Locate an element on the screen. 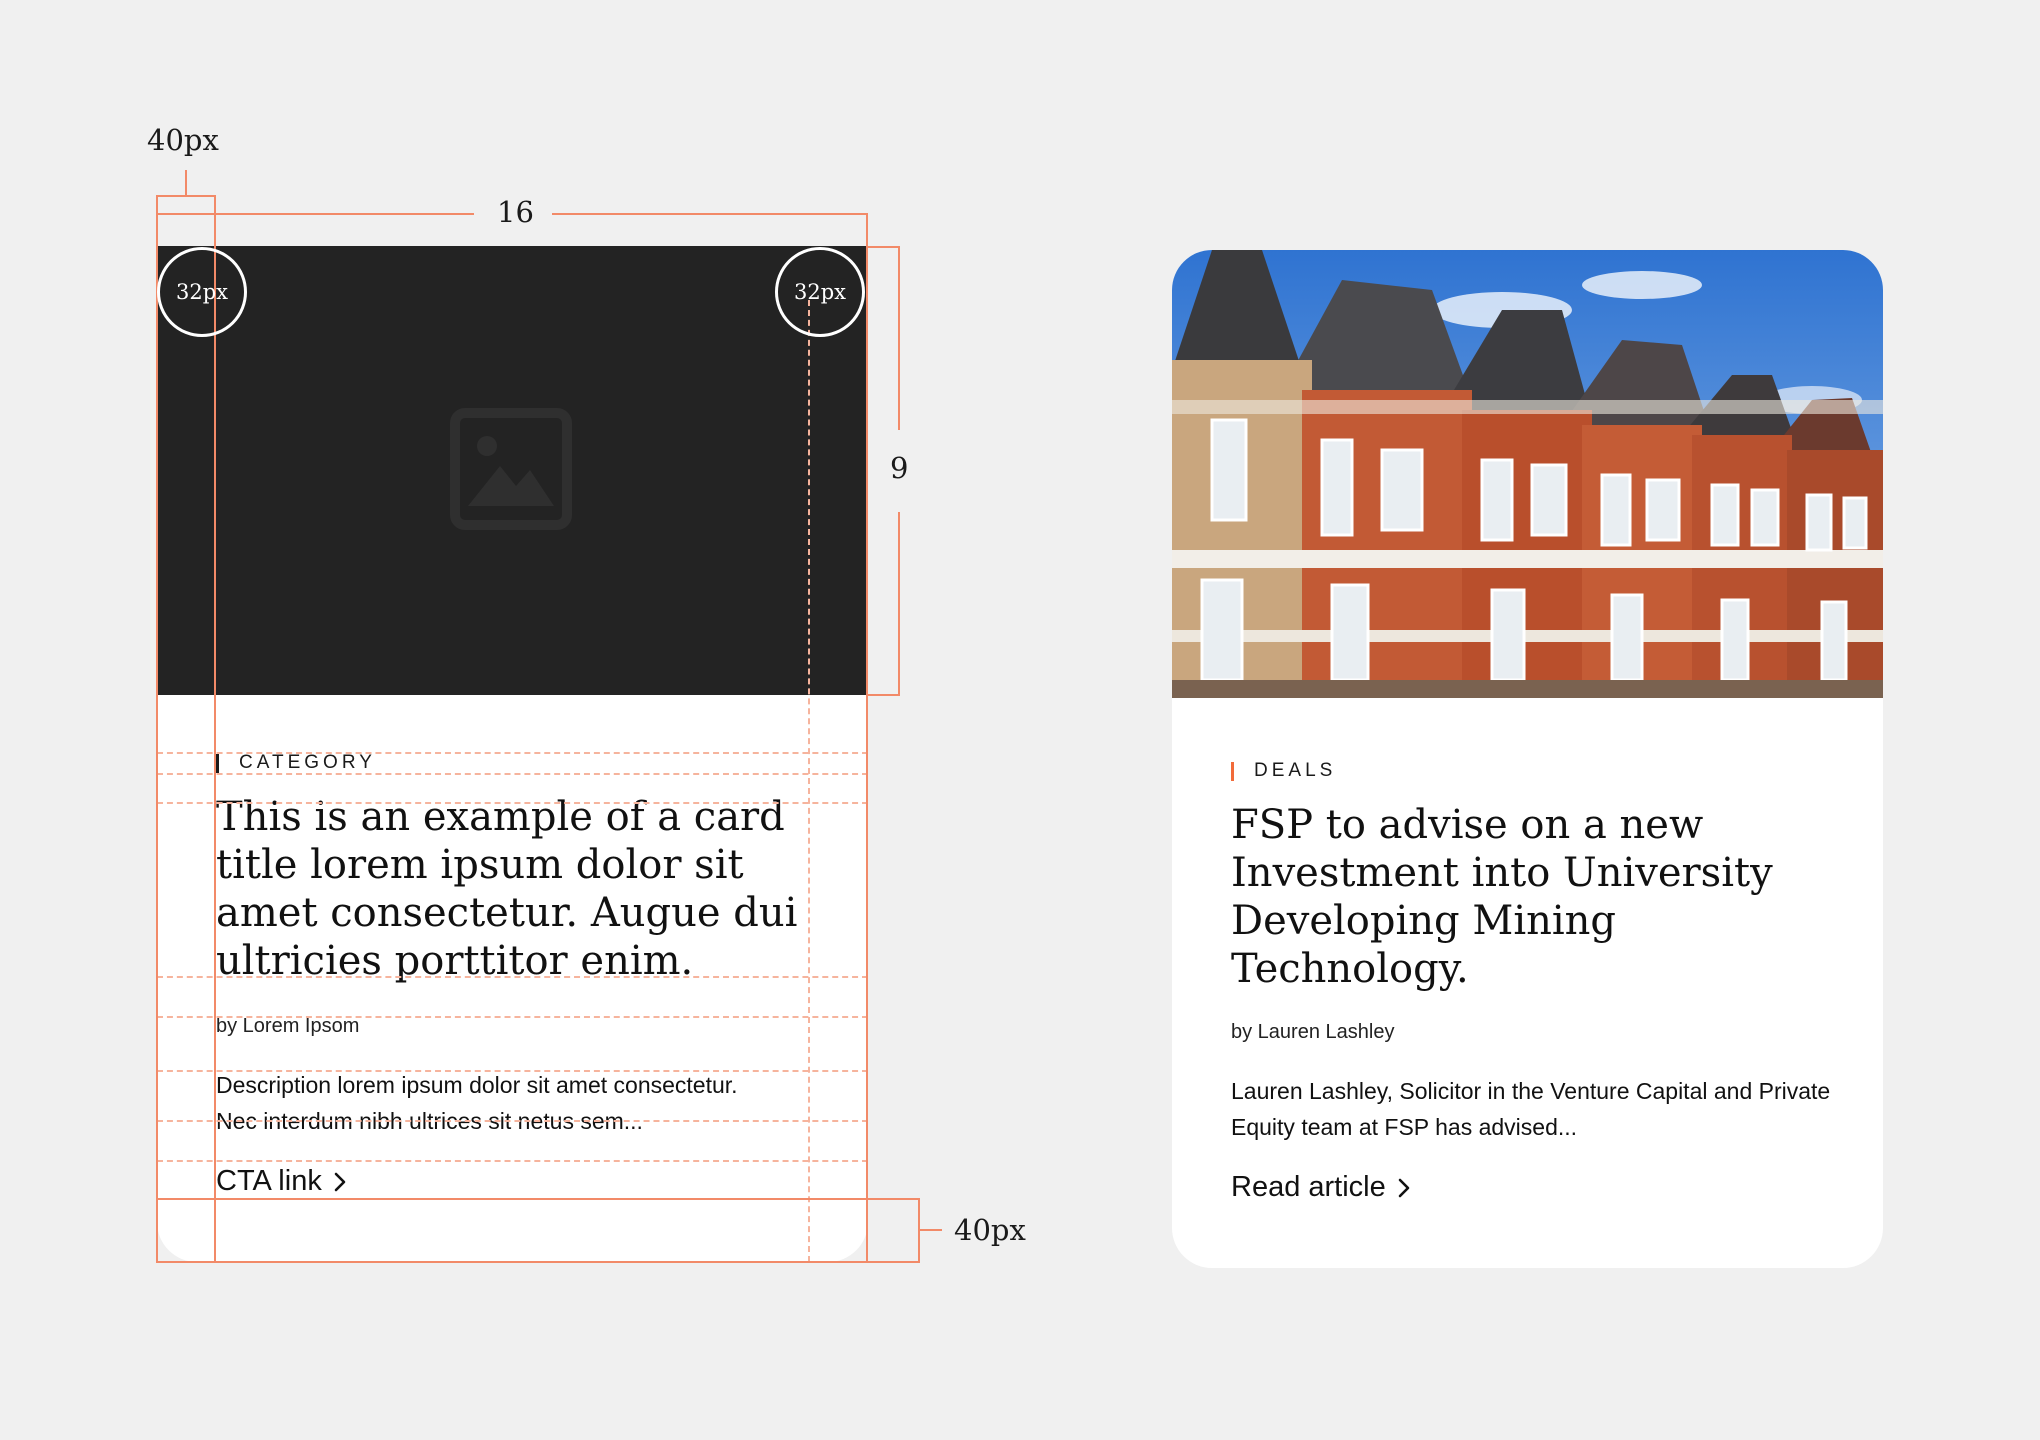  padding-top-tick is located at coordinates (186, 183).